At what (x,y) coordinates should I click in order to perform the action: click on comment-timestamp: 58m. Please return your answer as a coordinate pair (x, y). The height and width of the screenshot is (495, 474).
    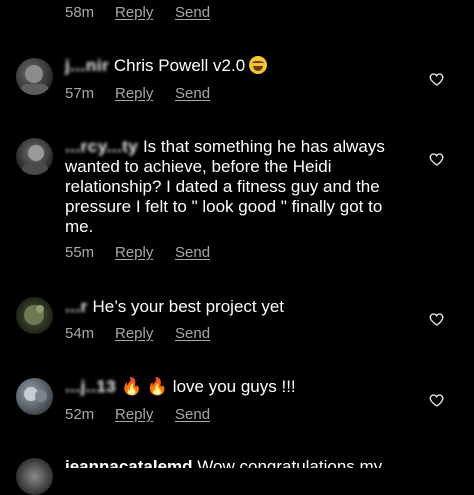
    Looking at the image, I should click on (80, 12).